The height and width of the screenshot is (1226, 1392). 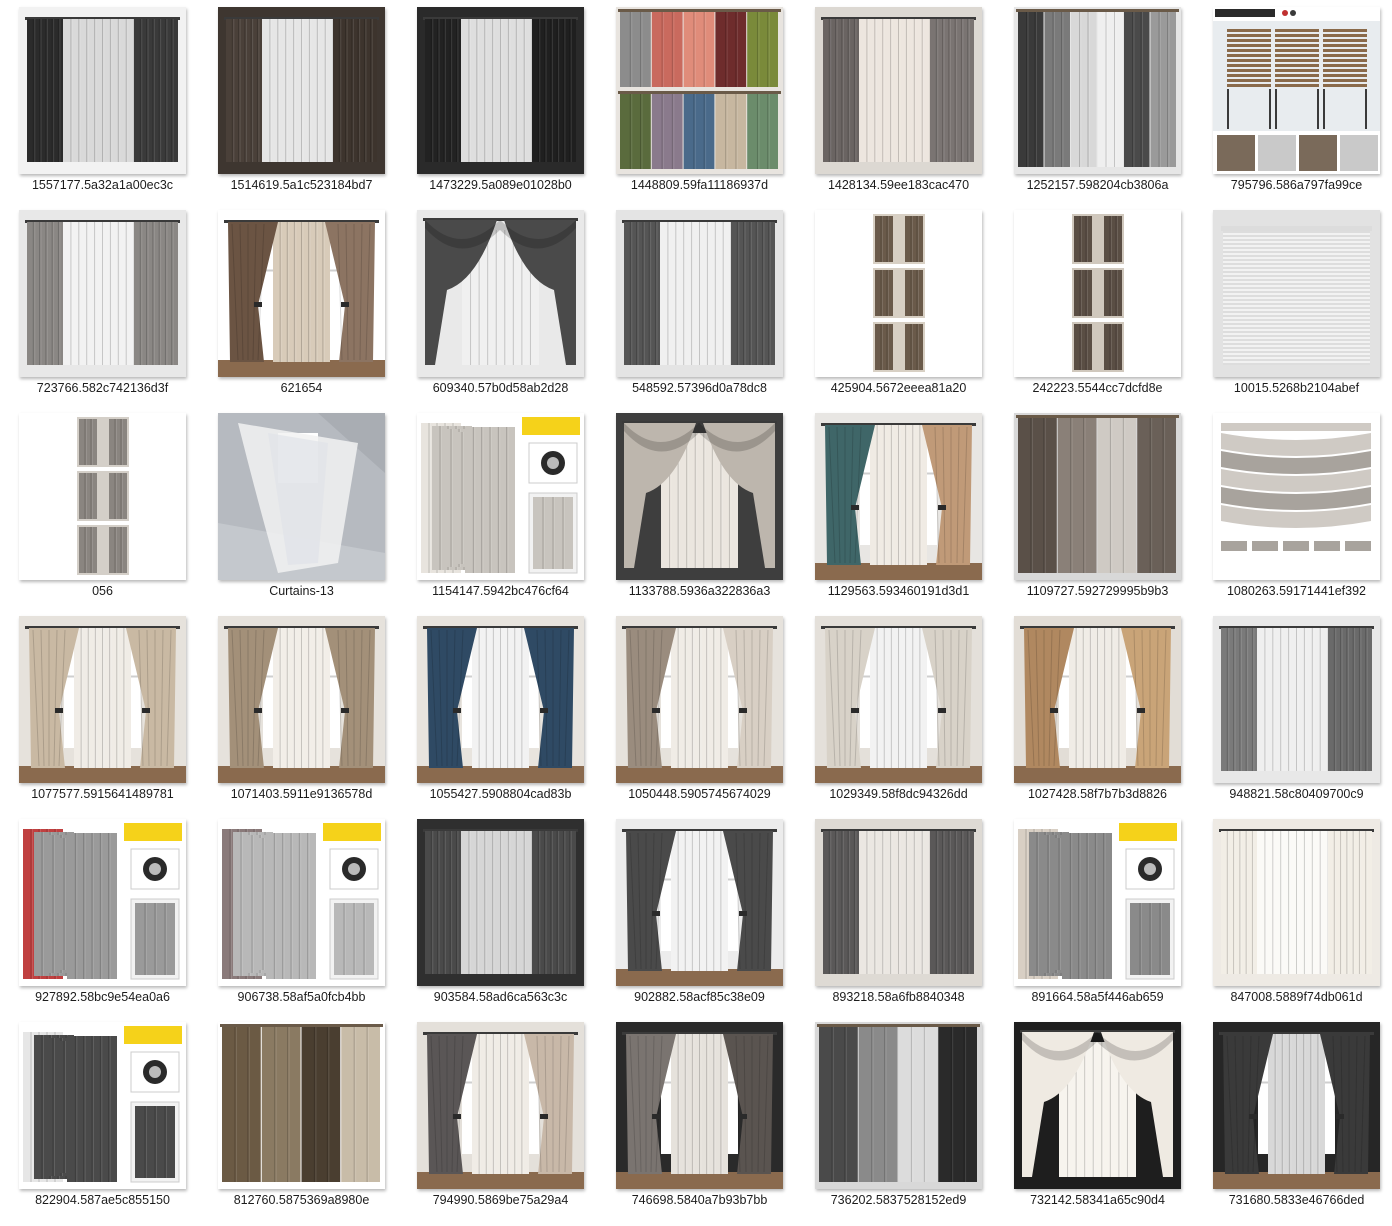 I want to click on file-name: 1029349.58f8dc94326dd, so click(x=898, y=794).